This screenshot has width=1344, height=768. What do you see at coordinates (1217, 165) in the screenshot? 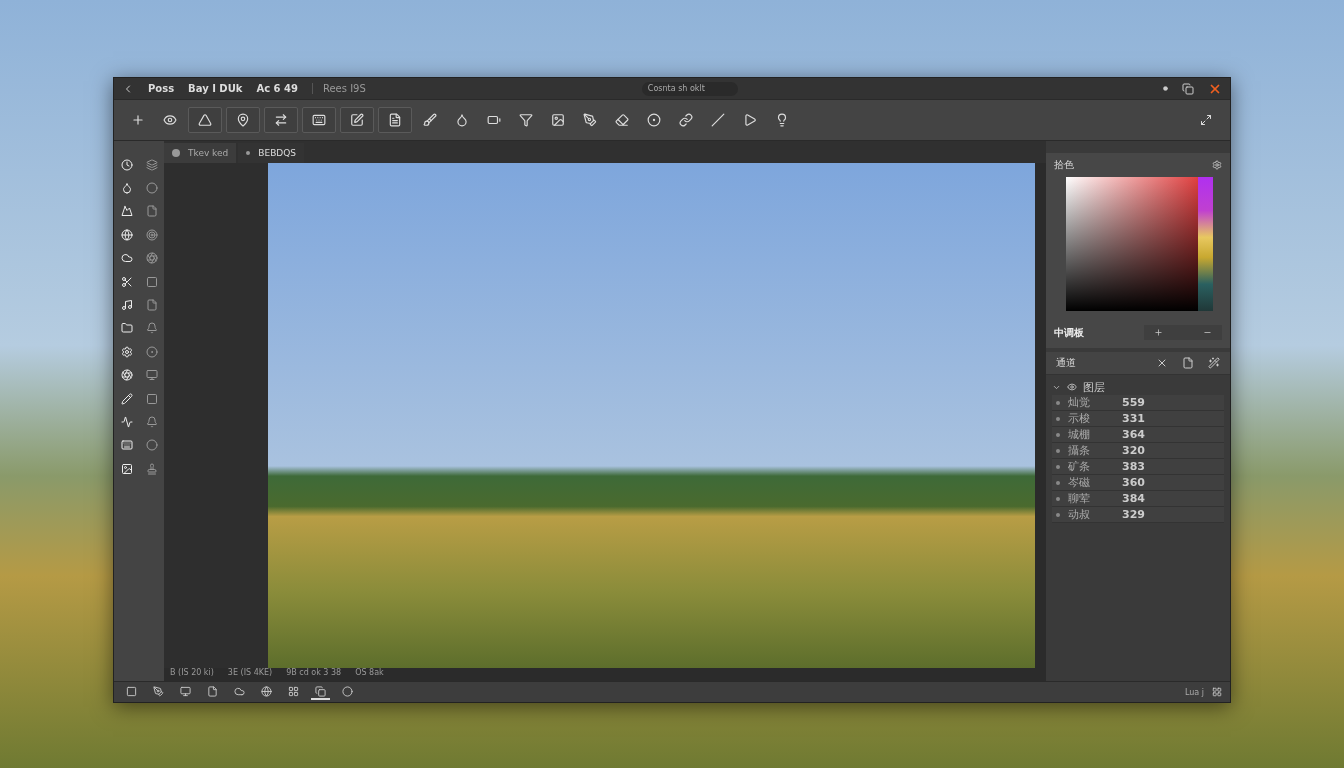
I see `gear-icon` at bounding box center [1217, 165].